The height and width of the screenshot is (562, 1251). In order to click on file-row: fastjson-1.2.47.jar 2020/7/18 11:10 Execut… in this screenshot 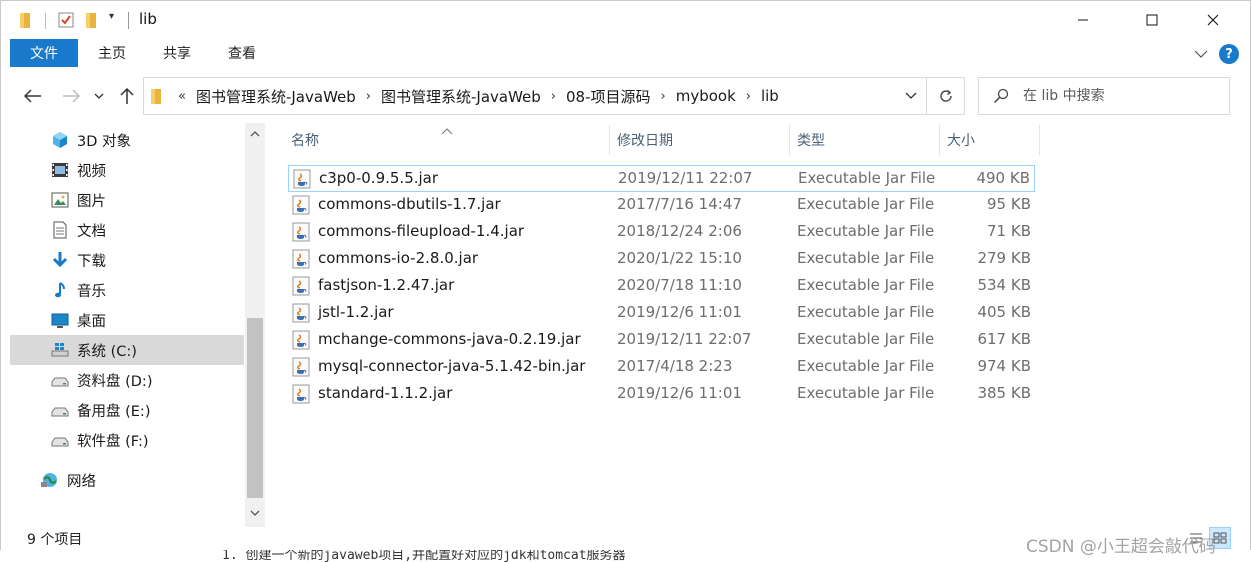, I will do `click(661, 286)`.